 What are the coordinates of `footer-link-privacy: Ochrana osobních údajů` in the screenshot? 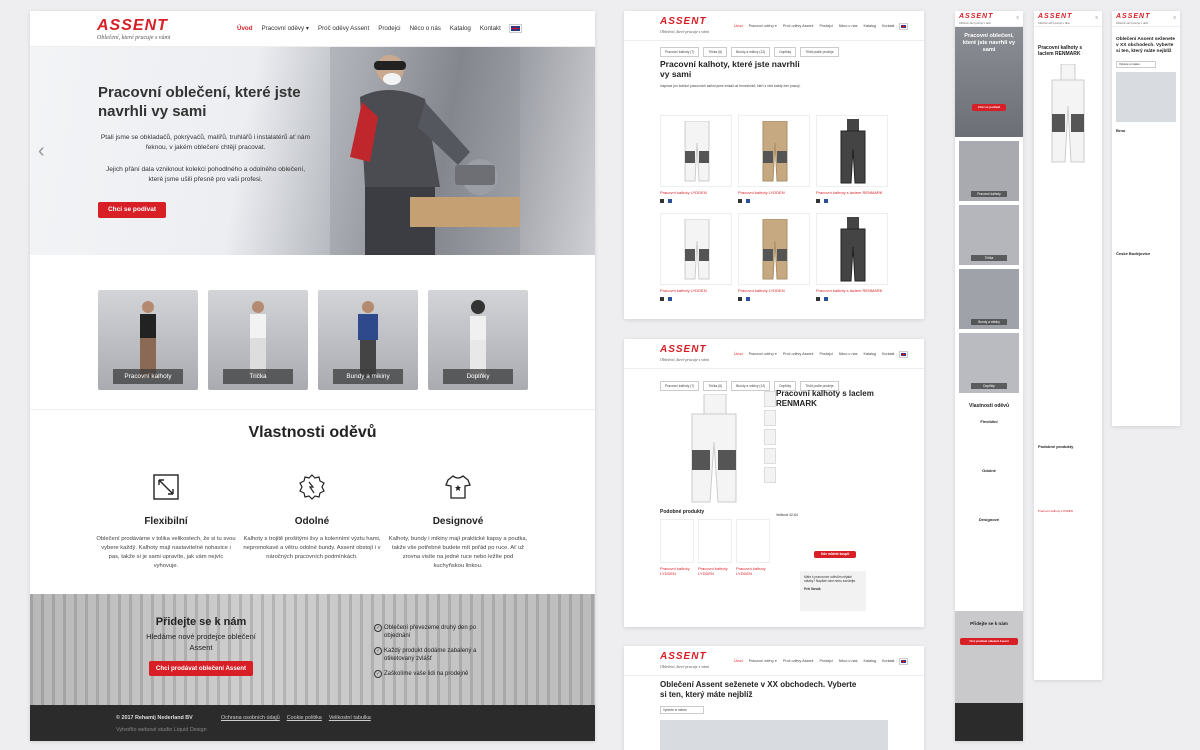 It's located at (250, 718).